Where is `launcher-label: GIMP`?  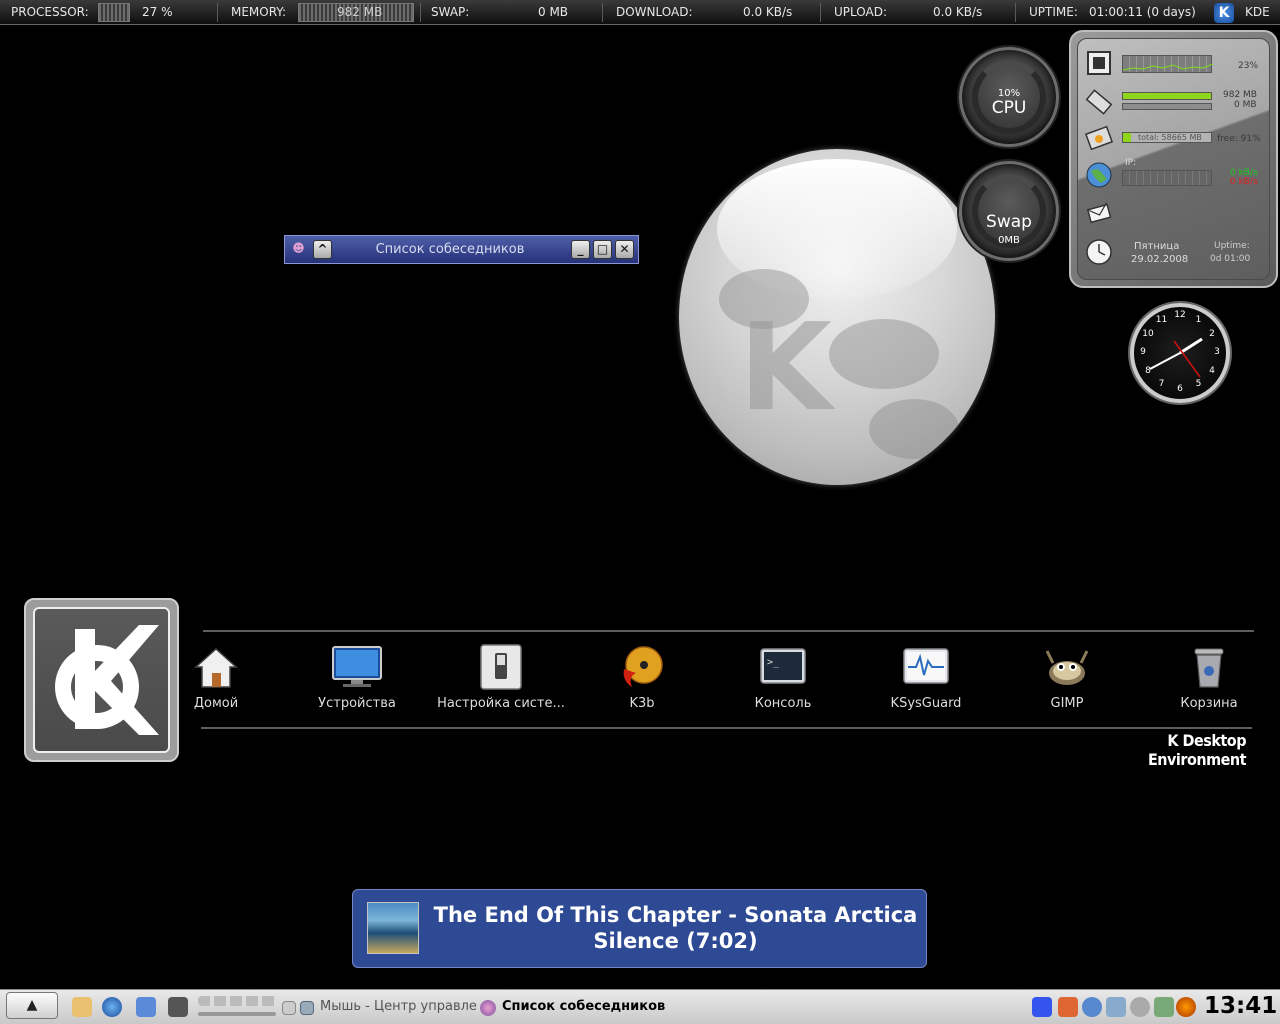 launcher-label: GIMP is located at coordinates (1067, 703).